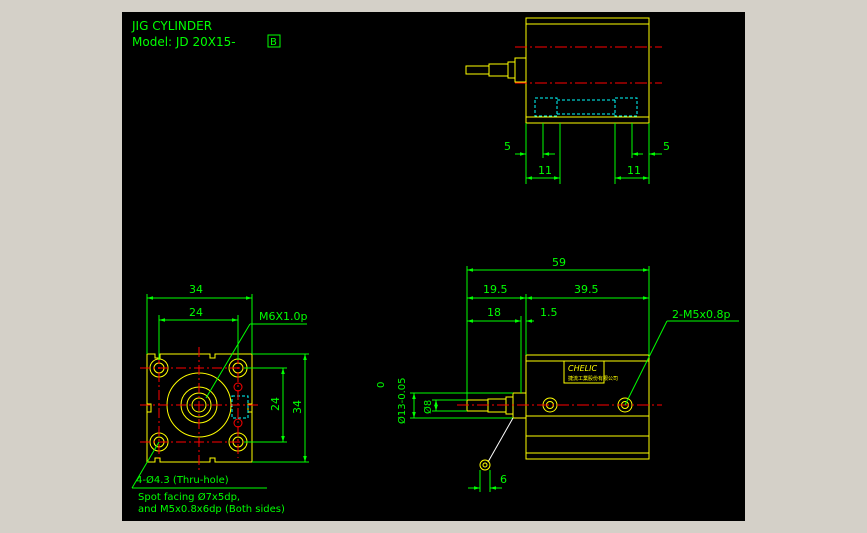  Describe the element at coordinates (559, 262) in the screenshot. I see `side-dim-59: 59` at that location.